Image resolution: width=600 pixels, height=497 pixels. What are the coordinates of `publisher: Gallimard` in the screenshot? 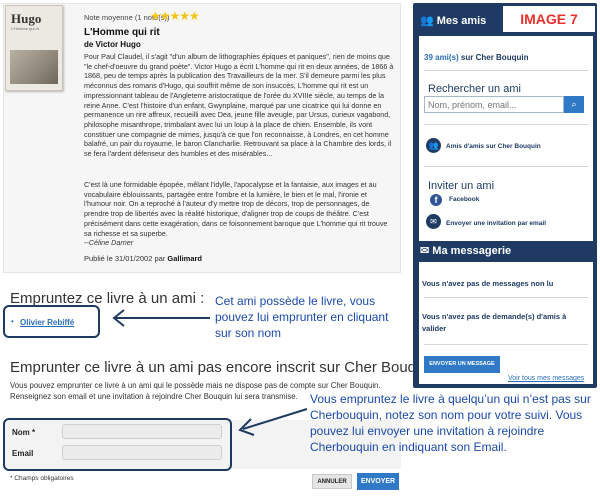 It's located at (184, 258).